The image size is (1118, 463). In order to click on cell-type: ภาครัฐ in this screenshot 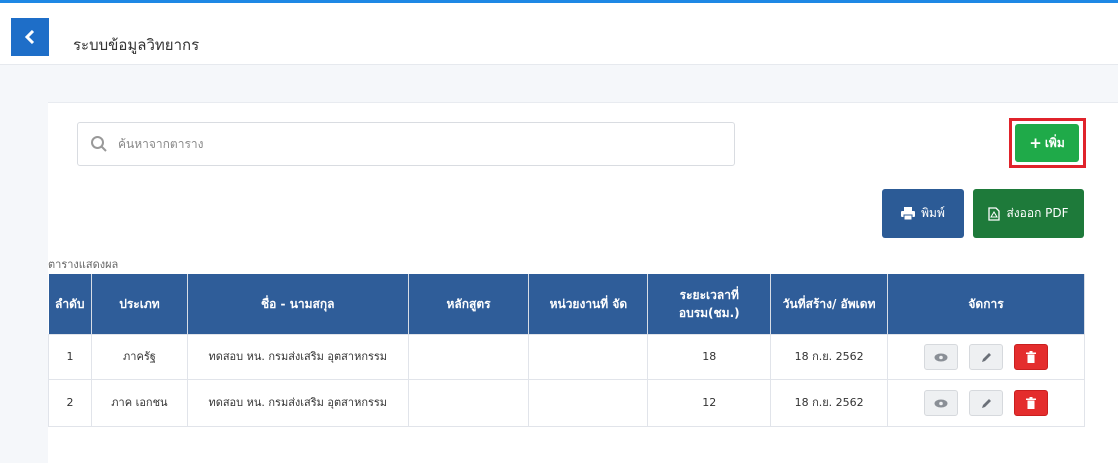, I will do `click(139, 357)`.